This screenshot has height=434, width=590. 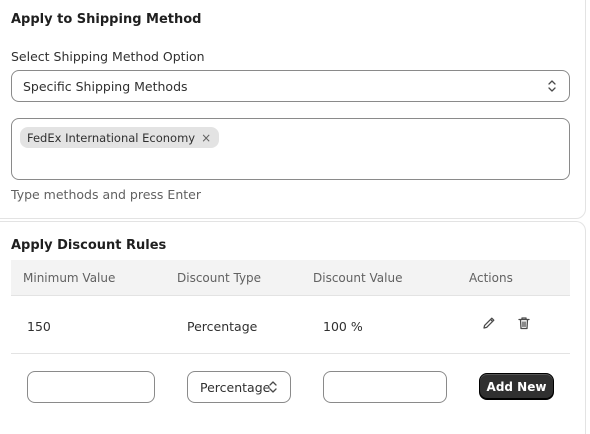 I want to click on new-discount-value-input, so click(x=385, y=387).